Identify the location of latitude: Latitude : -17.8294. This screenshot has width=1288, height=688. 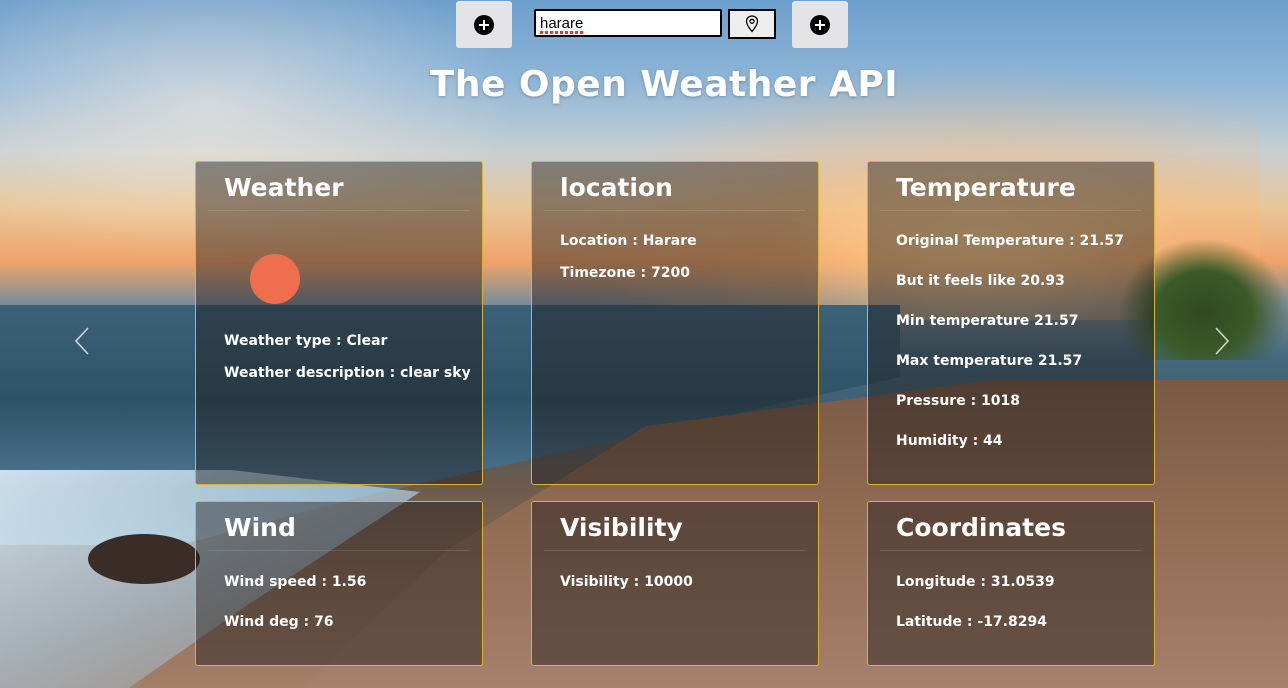
(971, 622).